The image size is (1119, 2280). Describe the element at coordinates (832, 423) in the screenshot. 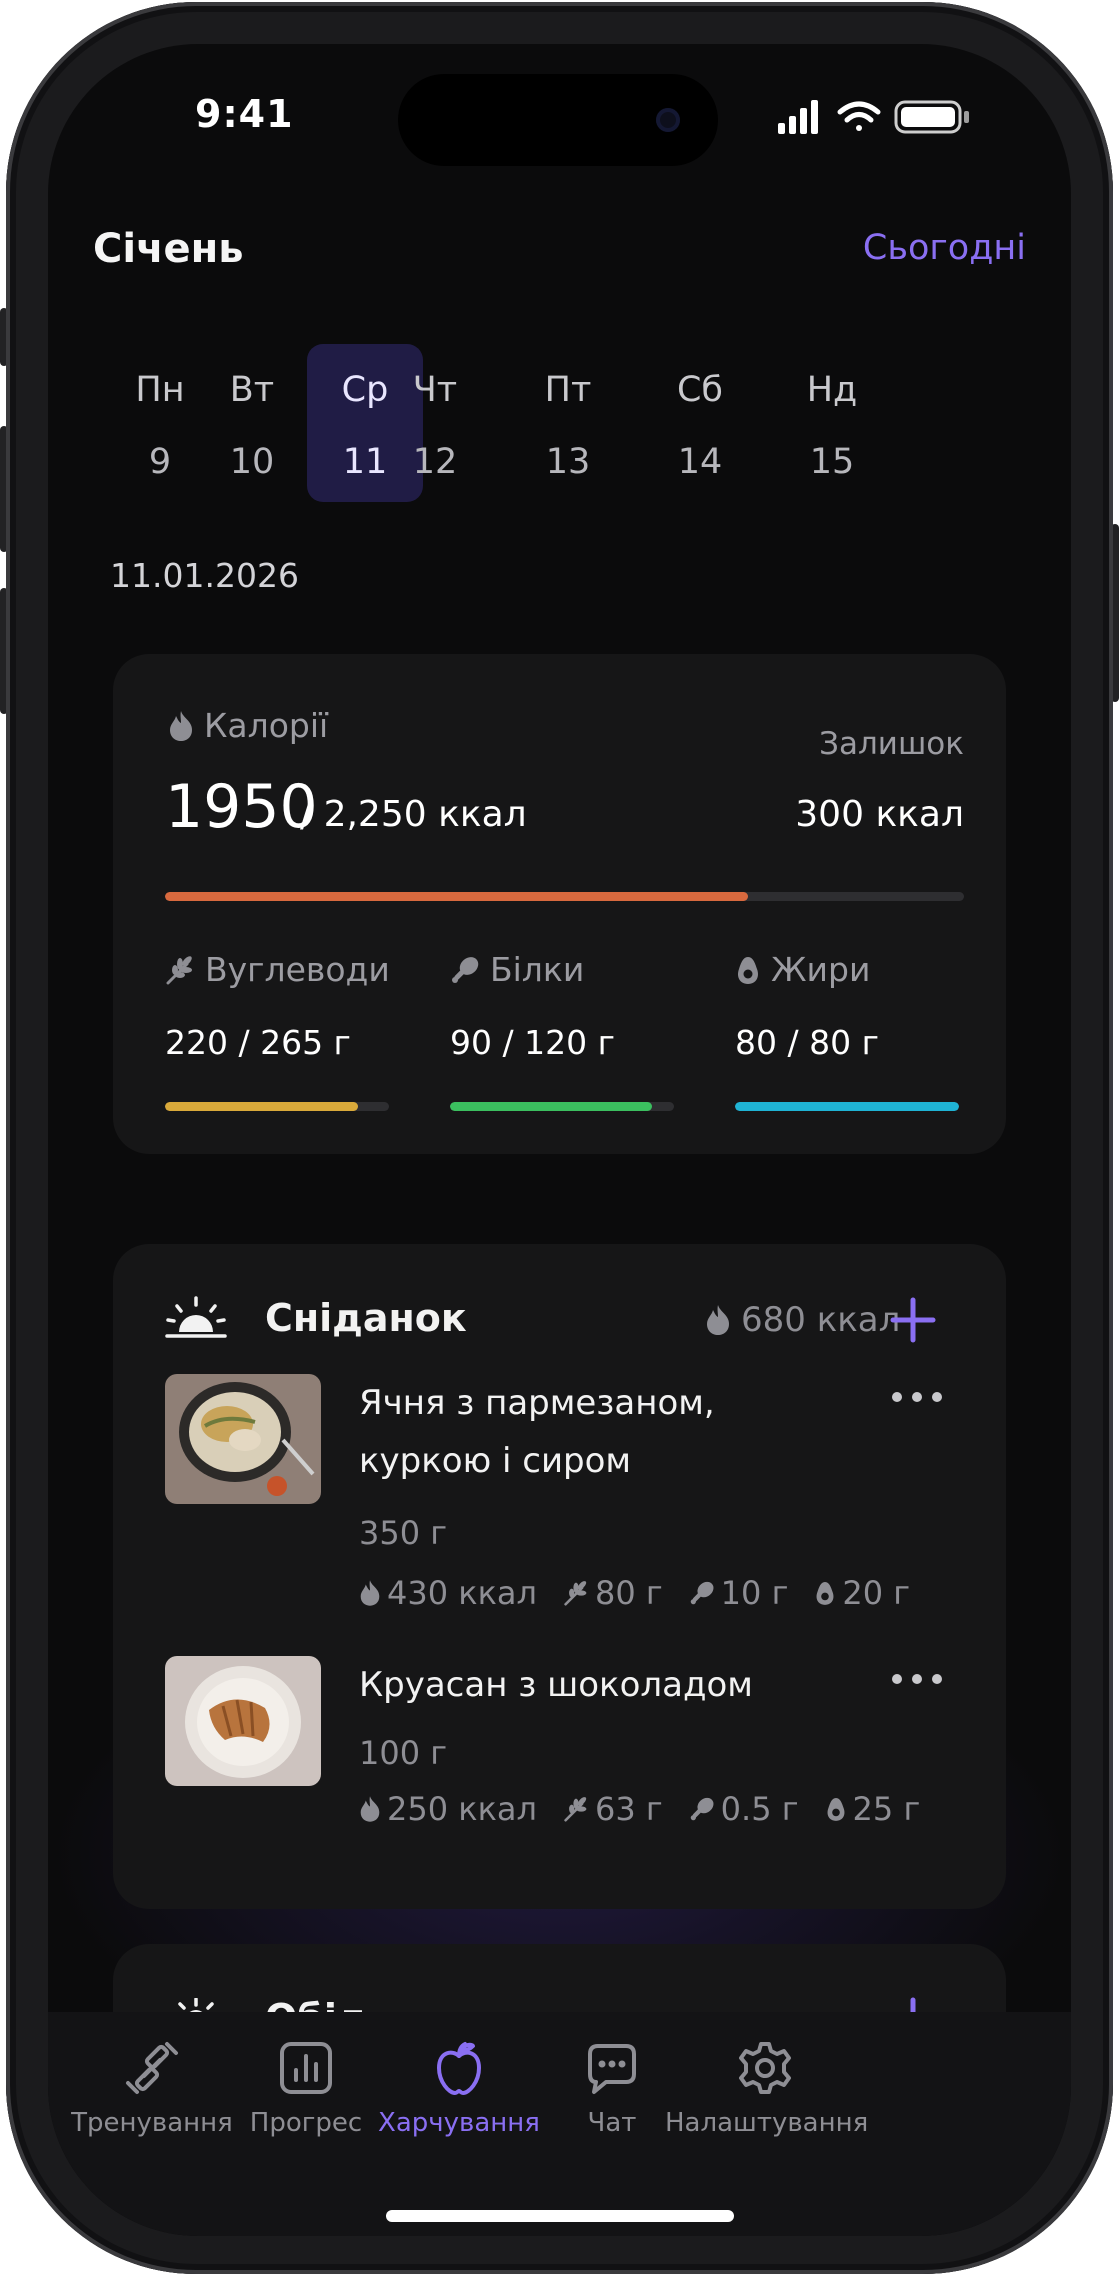

I see `day-sun: Нд 15` at that location.